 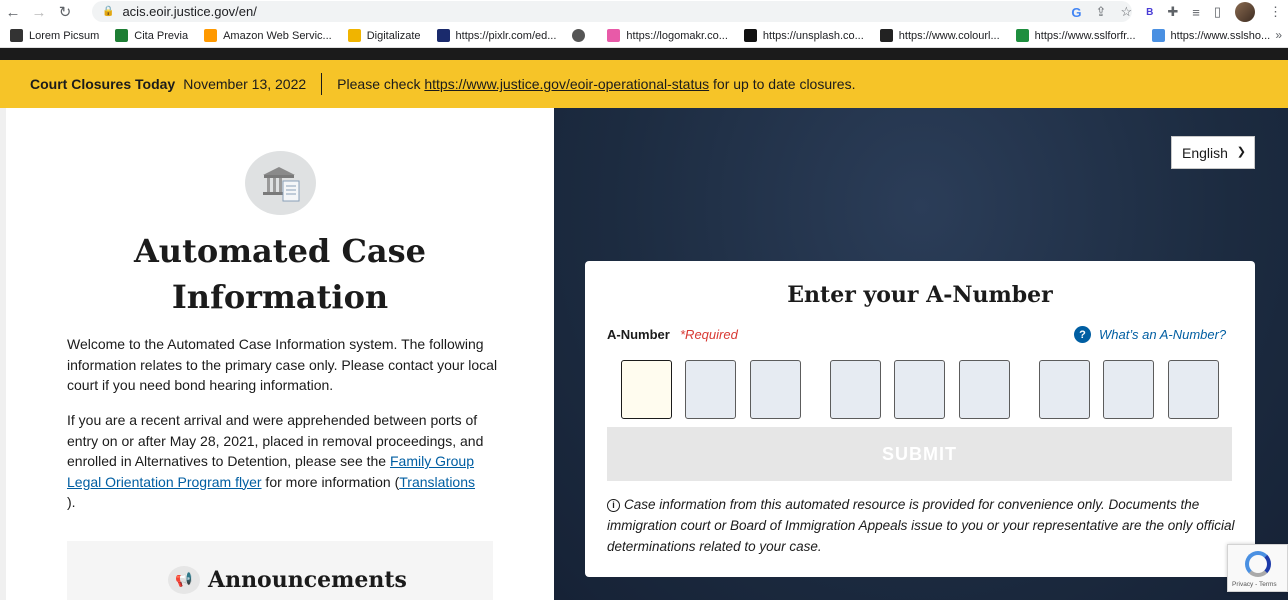 I want to click on extensions-icon: ✚, so click(x=1172, y=12).